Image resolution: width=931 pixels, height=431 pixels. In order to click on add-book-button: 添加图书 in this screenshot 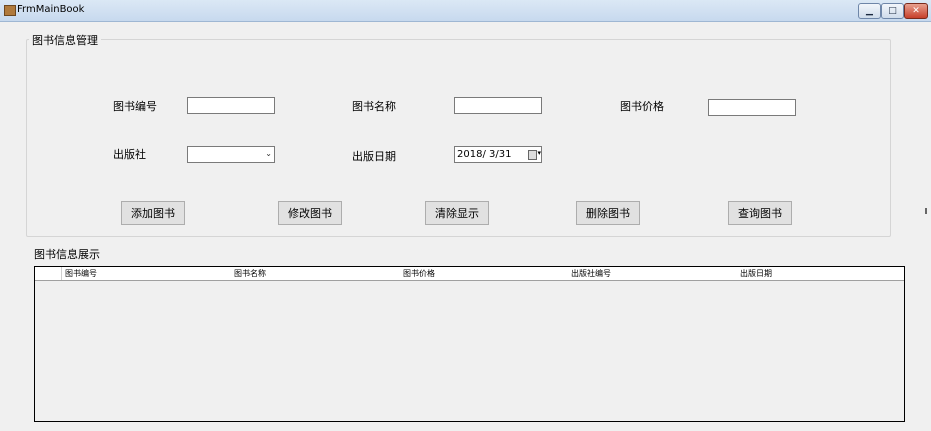, I will do `click(153, 213)`.